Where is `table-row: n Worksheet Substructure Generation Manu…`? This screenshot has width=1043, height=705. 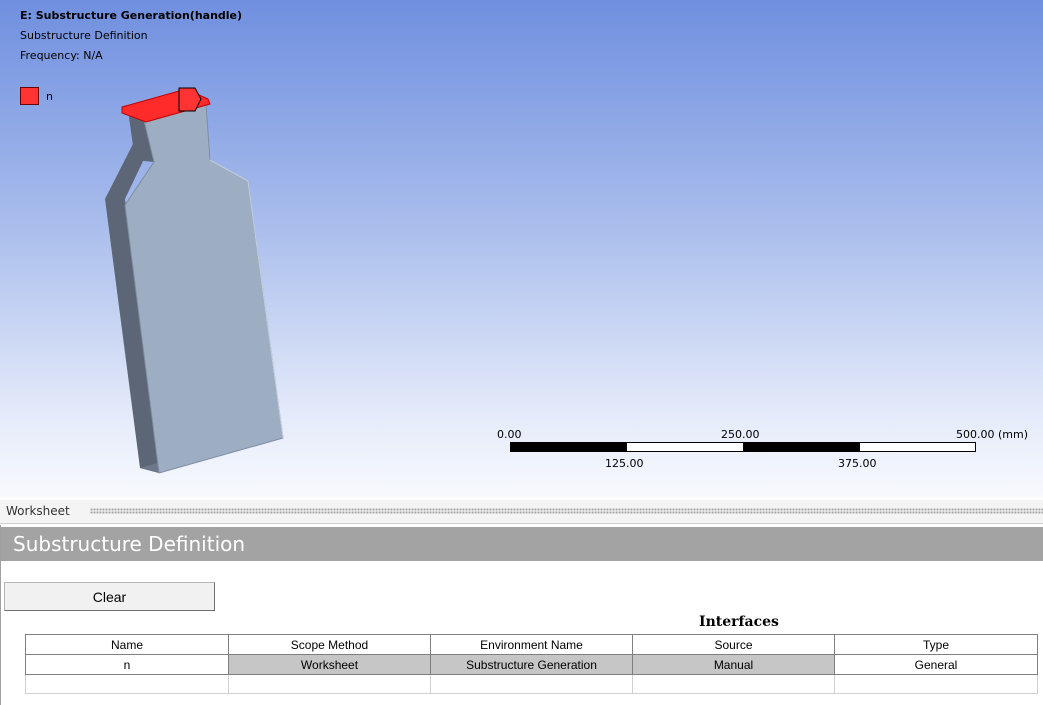
table-row: n Worksheet Substructure Generation Manu… is located at coordinates (531, 664).